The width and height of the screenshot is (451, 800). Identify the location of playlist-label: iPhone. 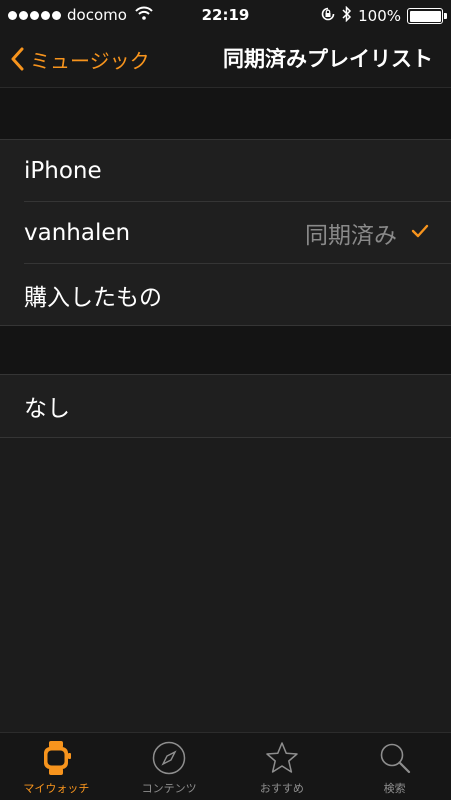
(63, 171).